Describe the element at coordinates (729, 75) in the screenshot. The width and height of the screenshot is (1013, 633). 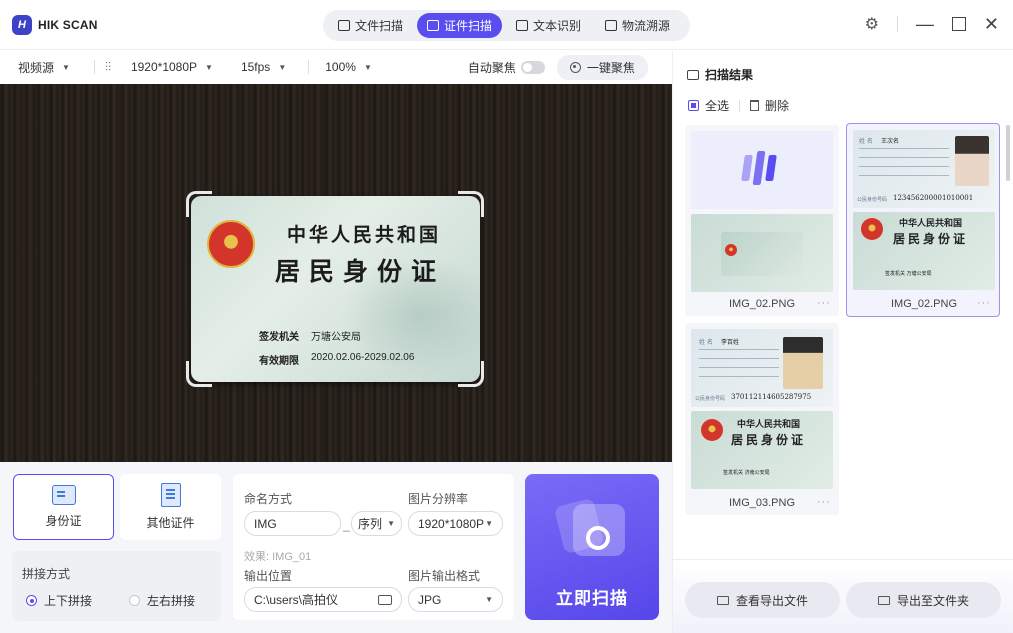
I see `results-title: 扫描结果` at that location.